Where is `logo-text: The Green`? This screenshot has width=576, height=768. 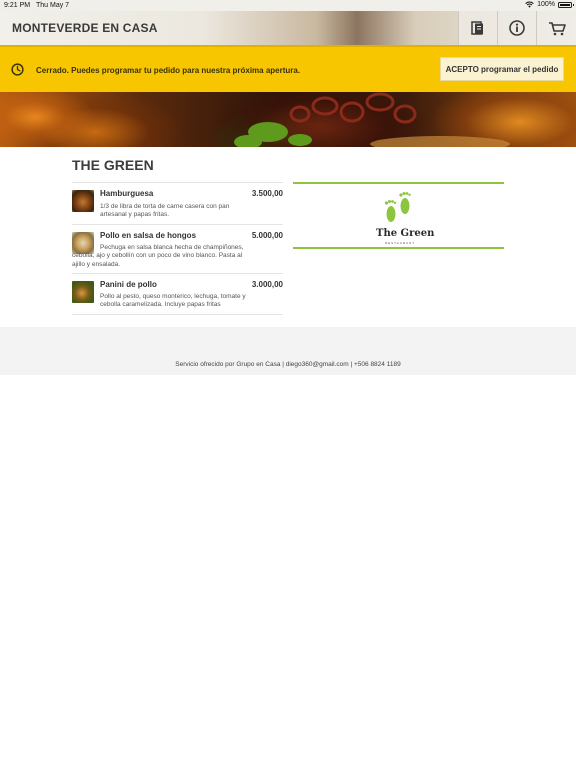 logo-text: The Green is located at coordinates (405, 233).